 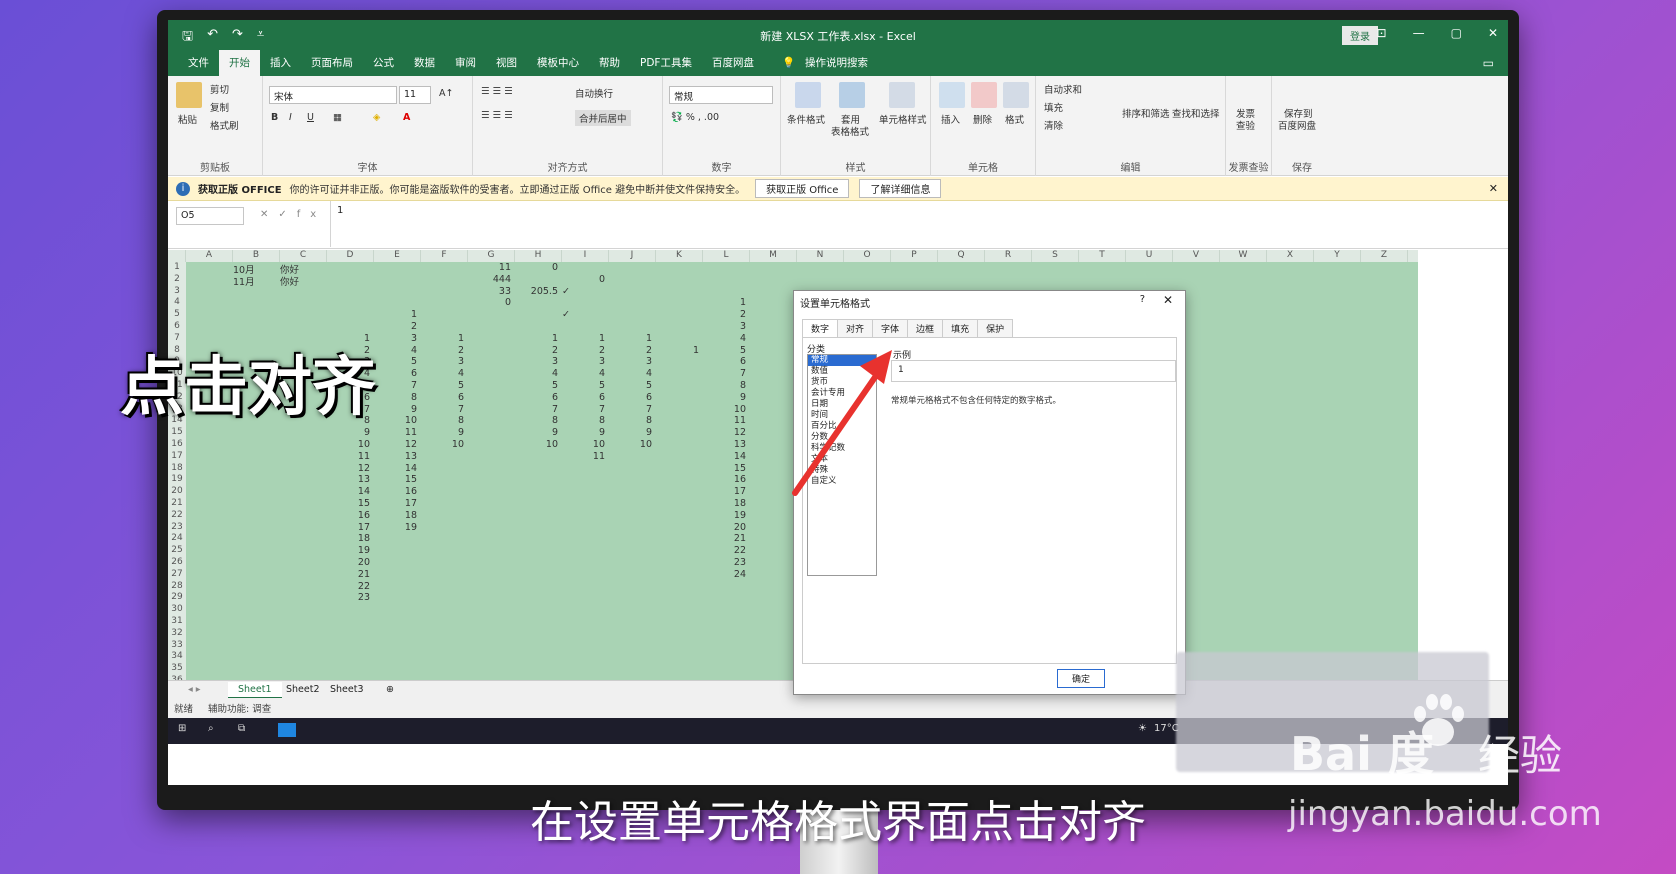 I want to click on baidu-logo-text: Bai 度, so click(x=1362, y=754).